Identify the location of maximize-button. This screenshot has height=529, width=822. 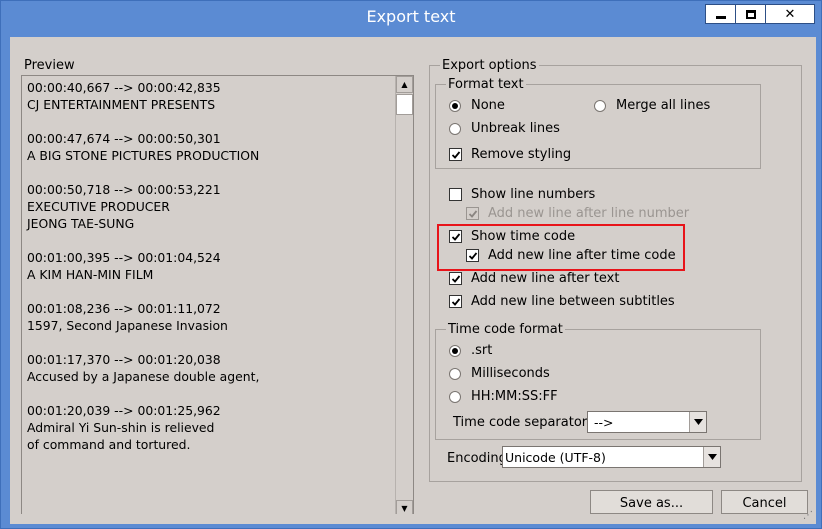
(750, 14).